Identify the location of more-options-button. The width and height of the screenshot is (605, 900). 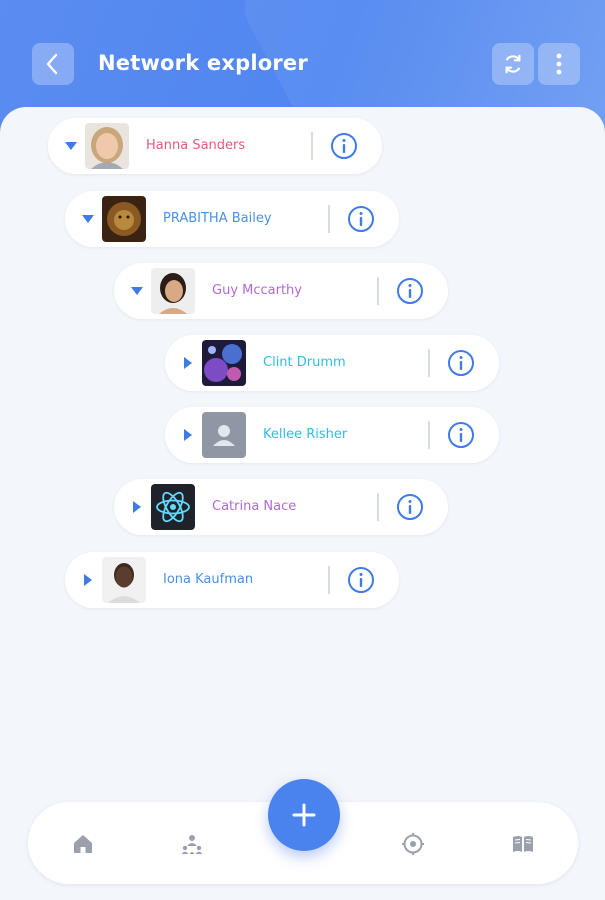
(559, 64).